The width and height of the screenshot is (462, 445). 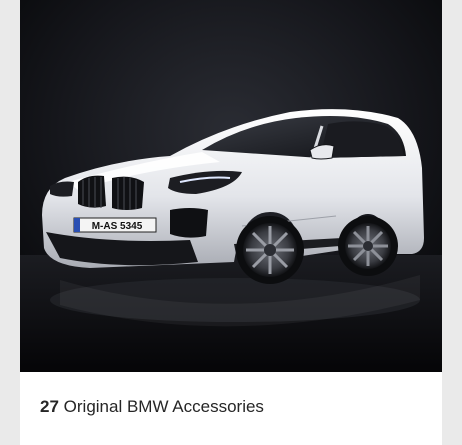 What do you see at coordinates (49, 406) in the screenshot?
I see `accessory-count: 27` at bounding box center [49, 406].